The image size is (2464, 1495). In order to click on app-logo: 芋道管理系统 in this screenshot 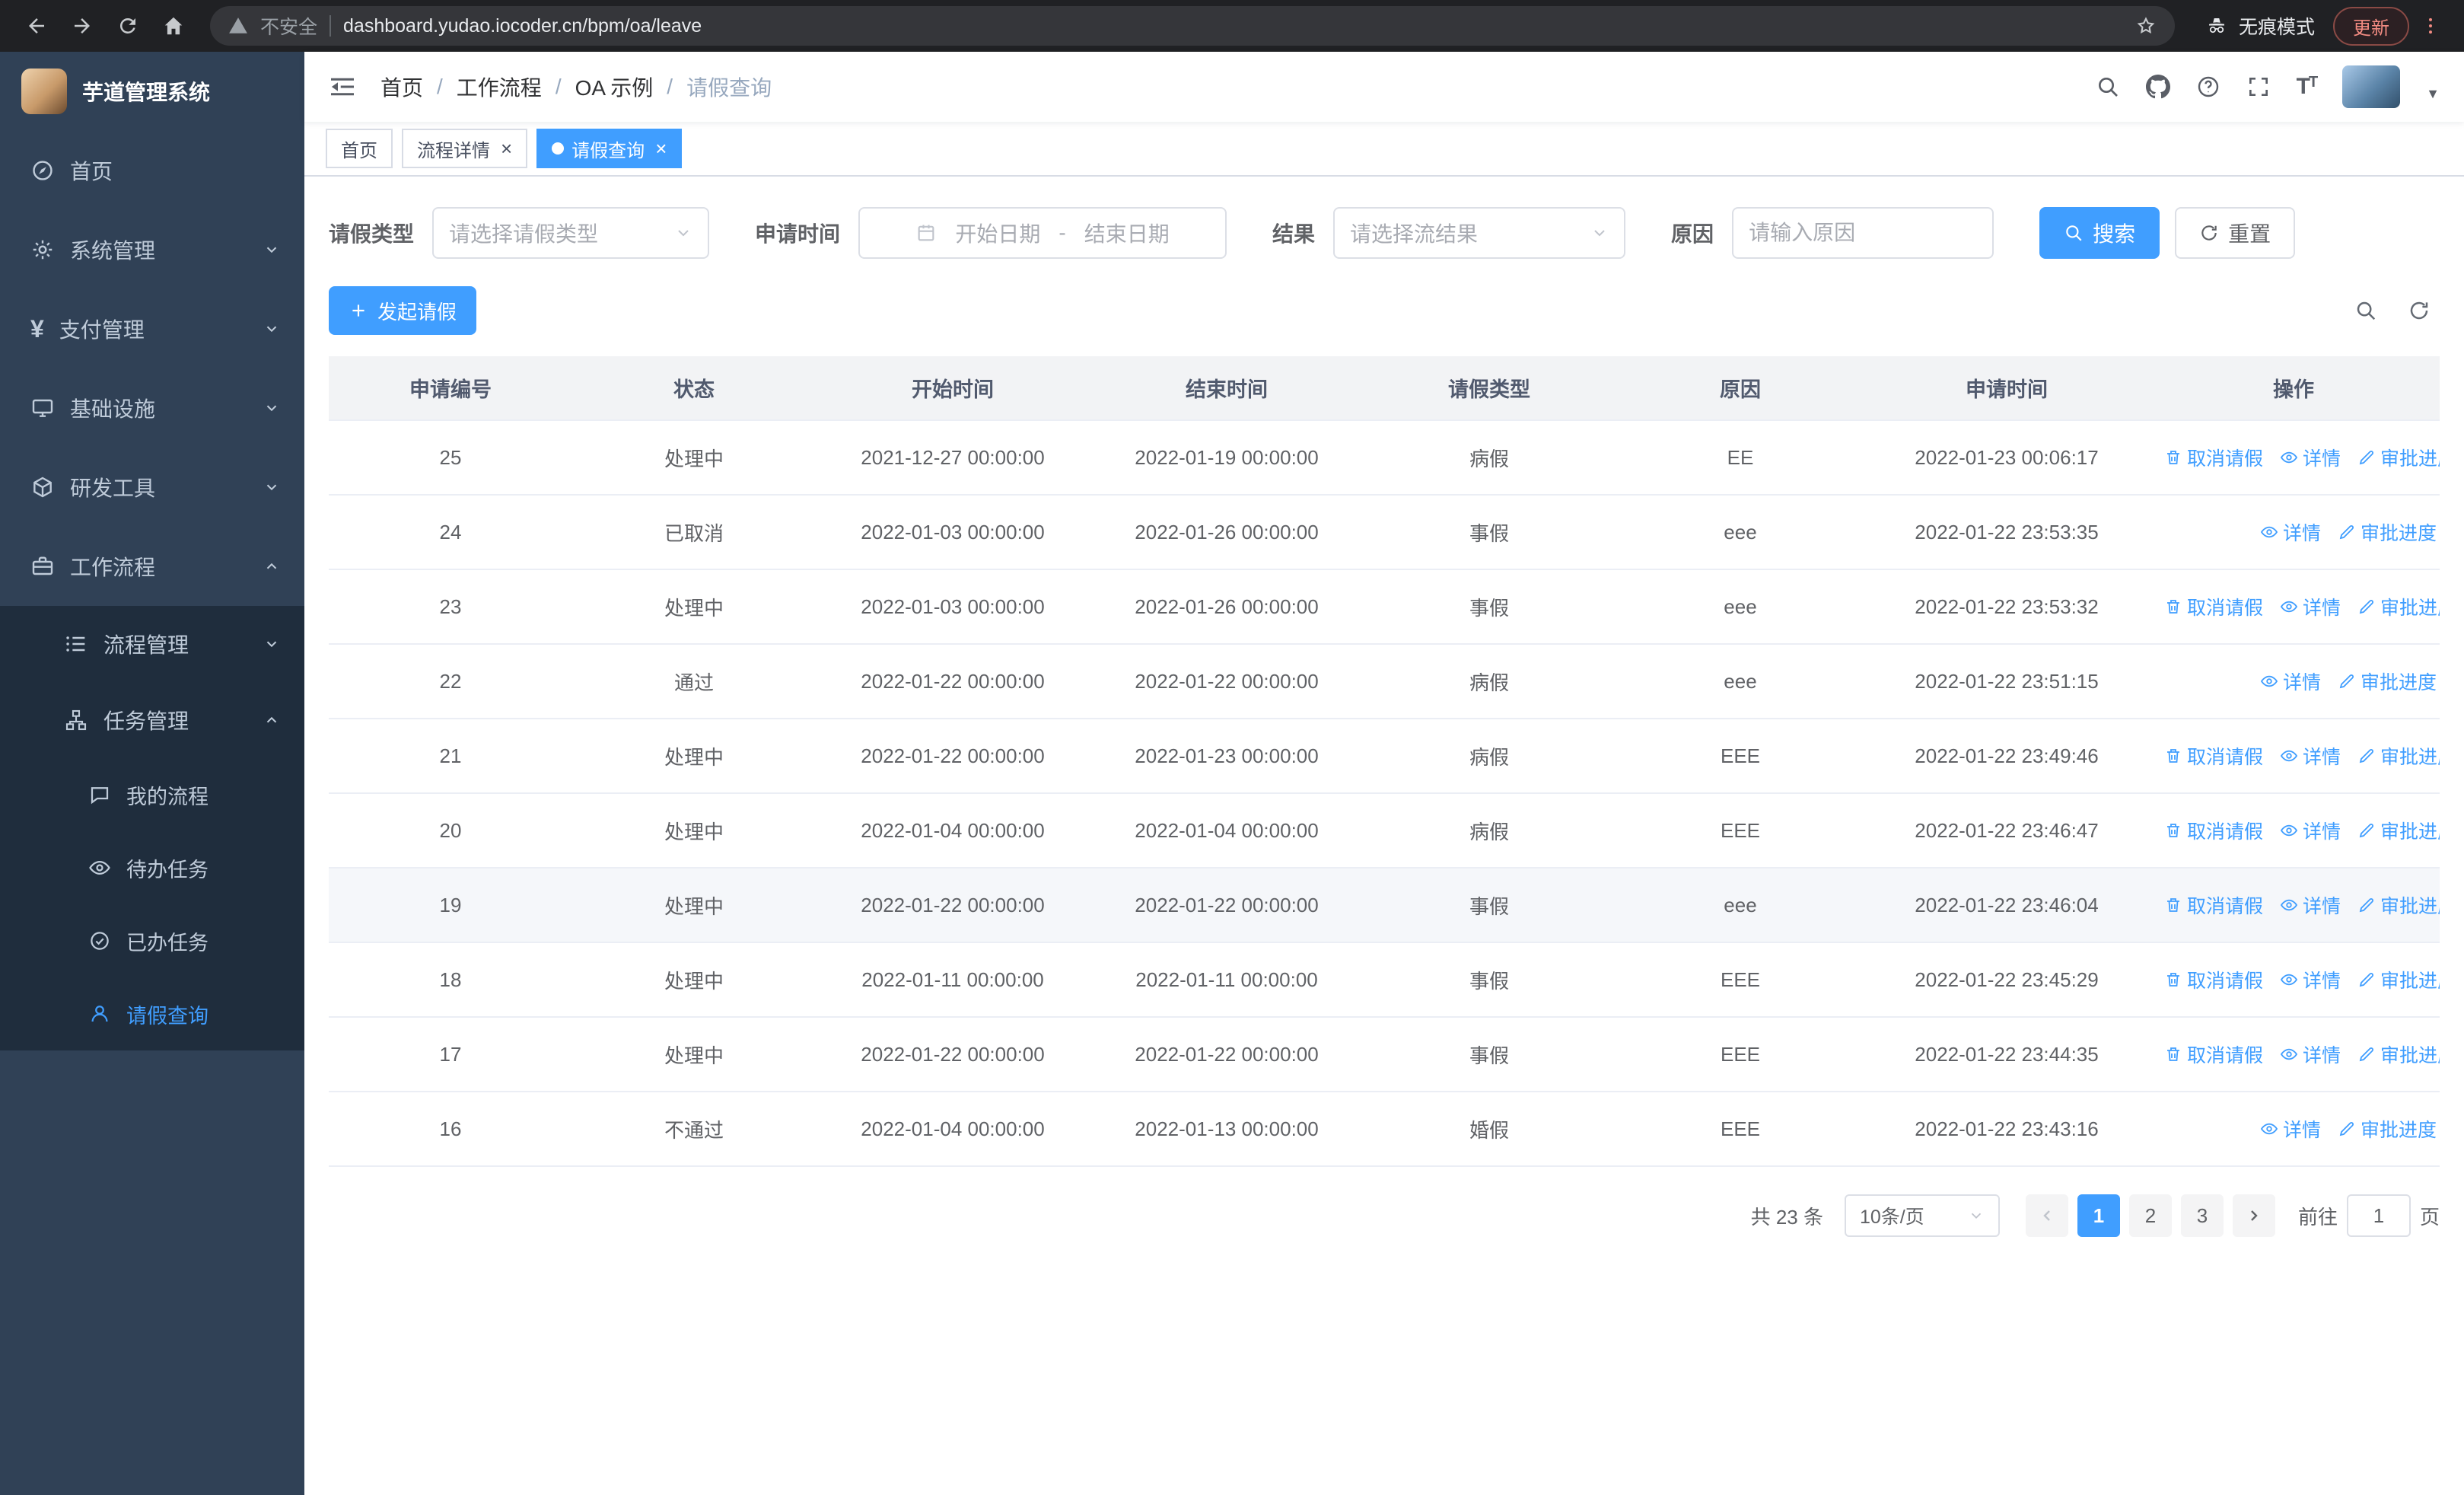, I will do `click(152, 92)`.